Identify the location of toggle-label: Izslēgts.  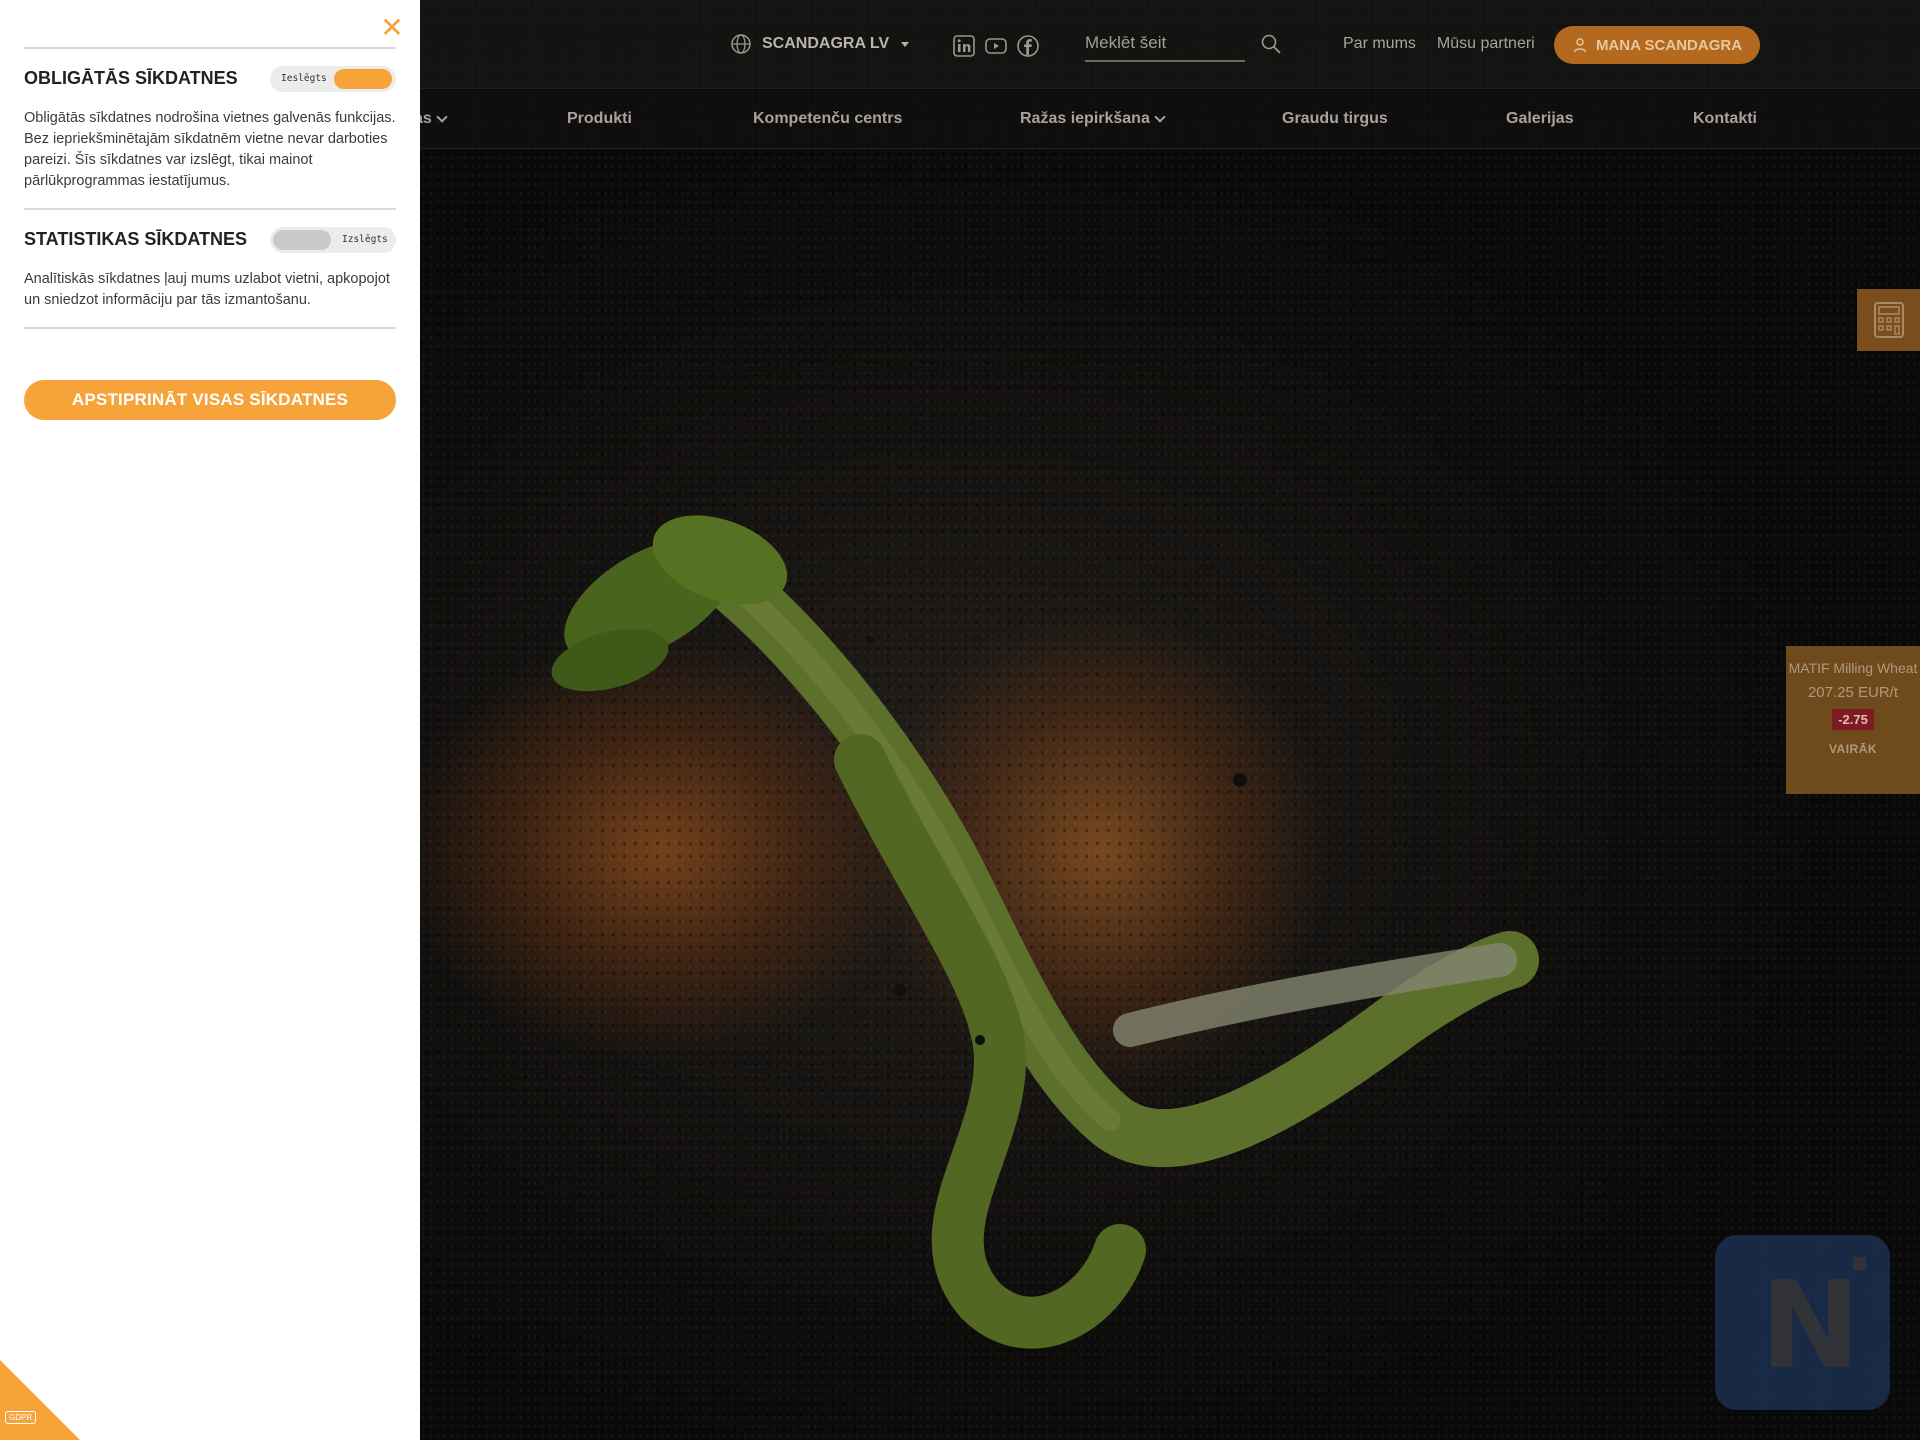
(365, 239).